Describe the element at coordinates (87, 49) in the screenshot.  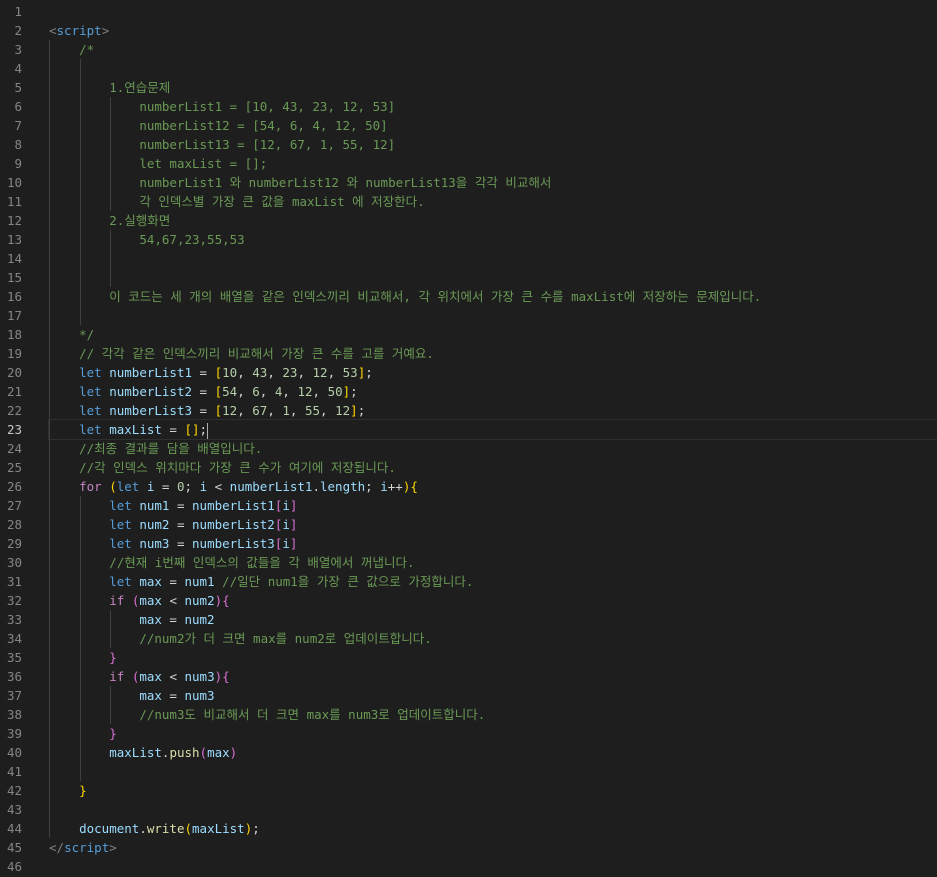
I see `code-token: /*` at that location.